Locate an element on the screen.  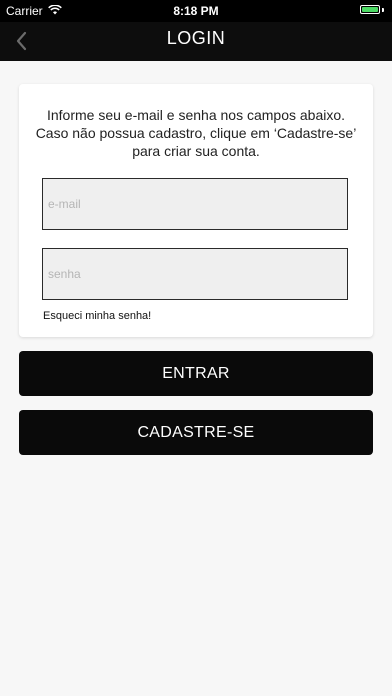
navigation-bar: LOGIN is located at coordinates (196, 41).